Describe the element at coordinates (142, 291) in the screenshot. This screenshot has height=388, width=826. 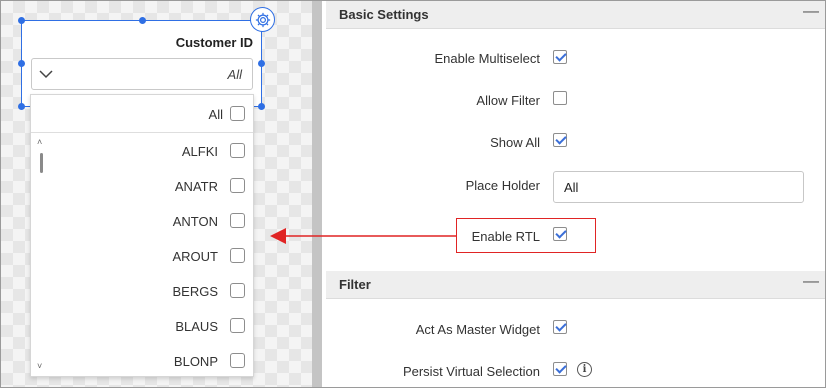
I see `list-item: BERGS` at that location.